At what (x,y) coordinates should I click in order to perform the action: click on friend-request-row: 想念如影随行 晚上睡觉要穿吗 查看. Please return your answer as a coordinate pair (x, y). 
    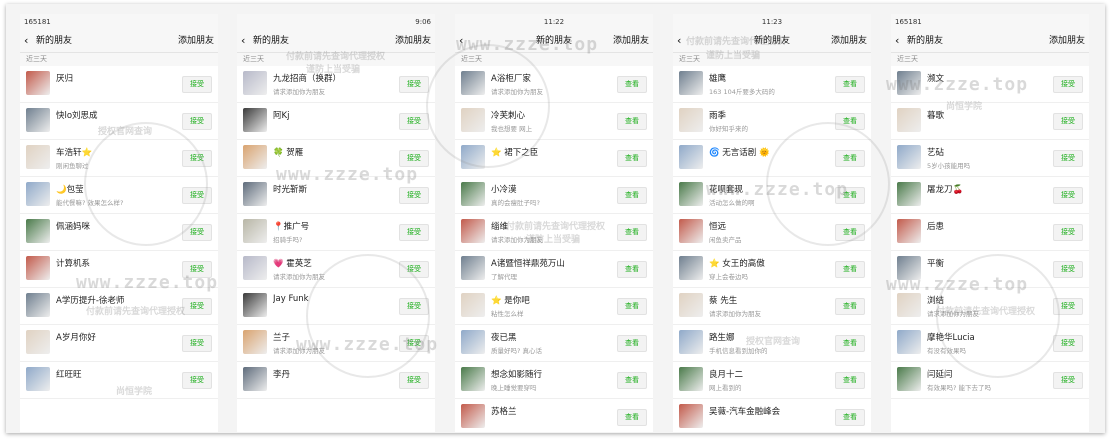
    Looking at the image, I should click on (554, 380).